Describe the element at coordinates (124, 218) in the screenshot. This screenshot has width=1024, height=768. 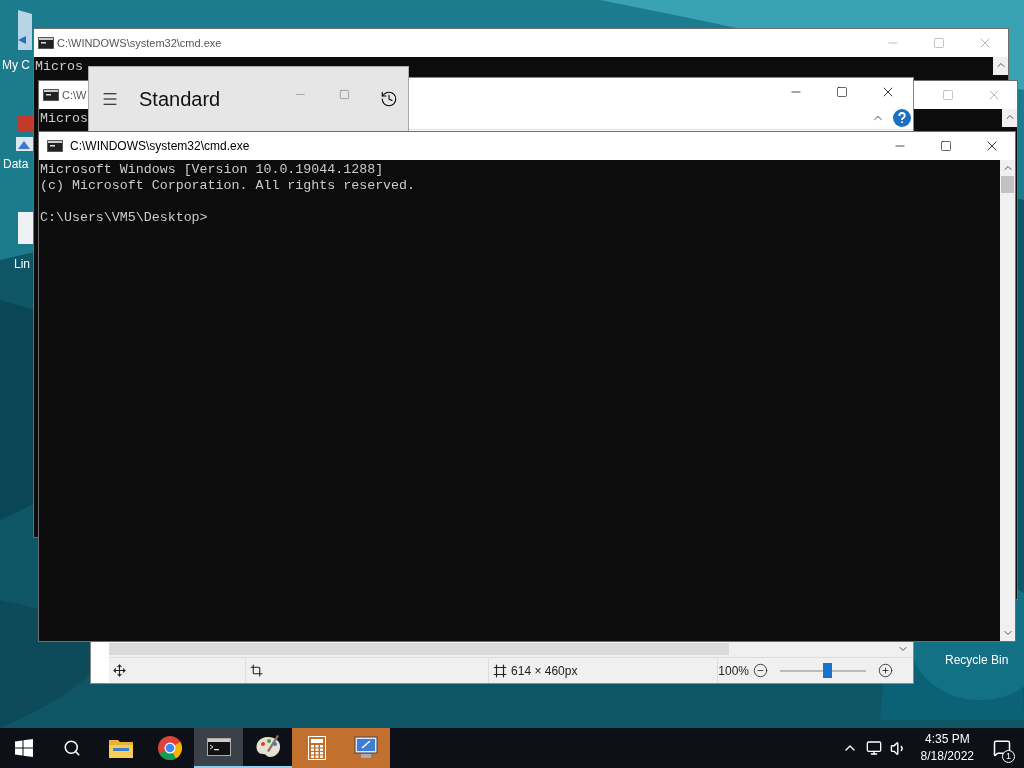
I see `console-prompt: C:\Users\VM5\Desktop>` at that location.